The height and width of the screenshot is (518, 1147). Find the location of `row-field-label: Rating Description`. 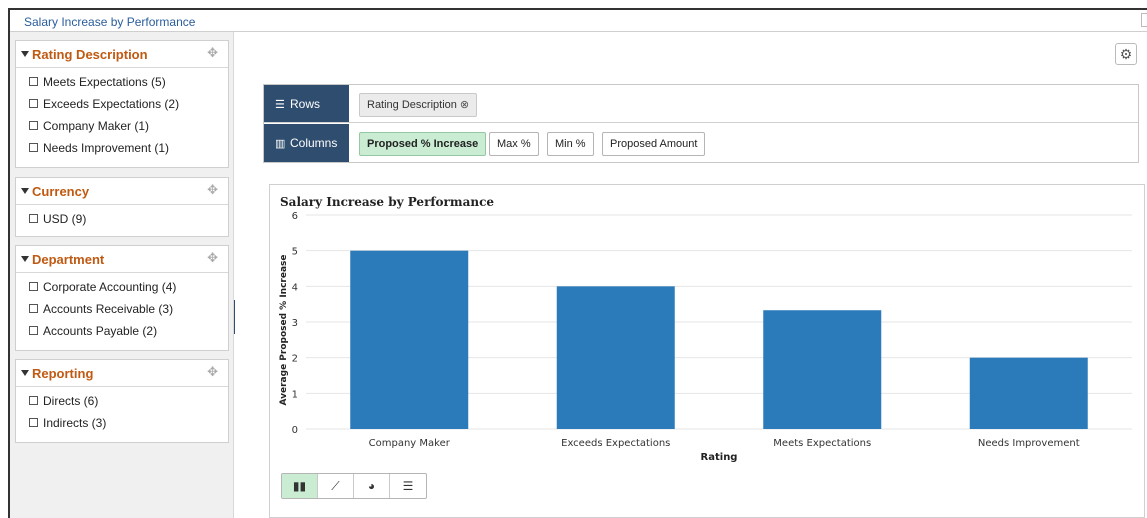

row-field-label: Rating Description is located at coordinates (412, 105).